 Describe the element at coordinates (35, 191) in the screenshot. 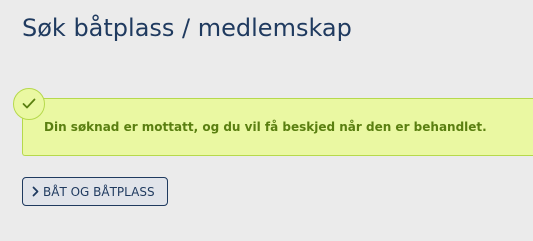

I see `chevron-right-icon` at that location.